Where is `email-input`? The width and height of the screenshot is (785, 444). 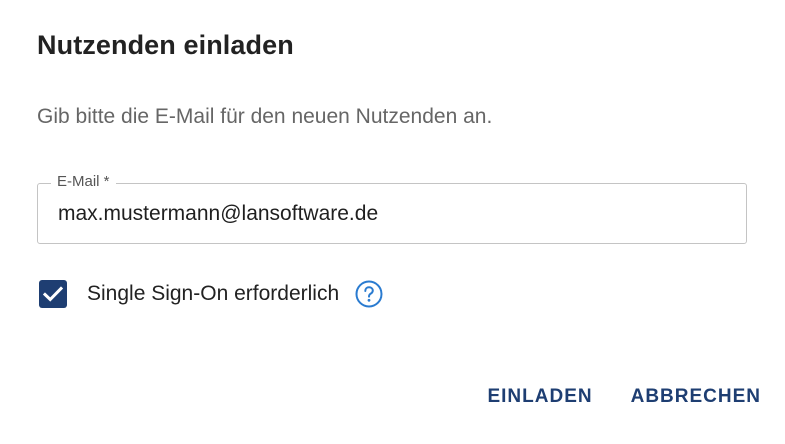
email-input is located at coordinates (393, 214).